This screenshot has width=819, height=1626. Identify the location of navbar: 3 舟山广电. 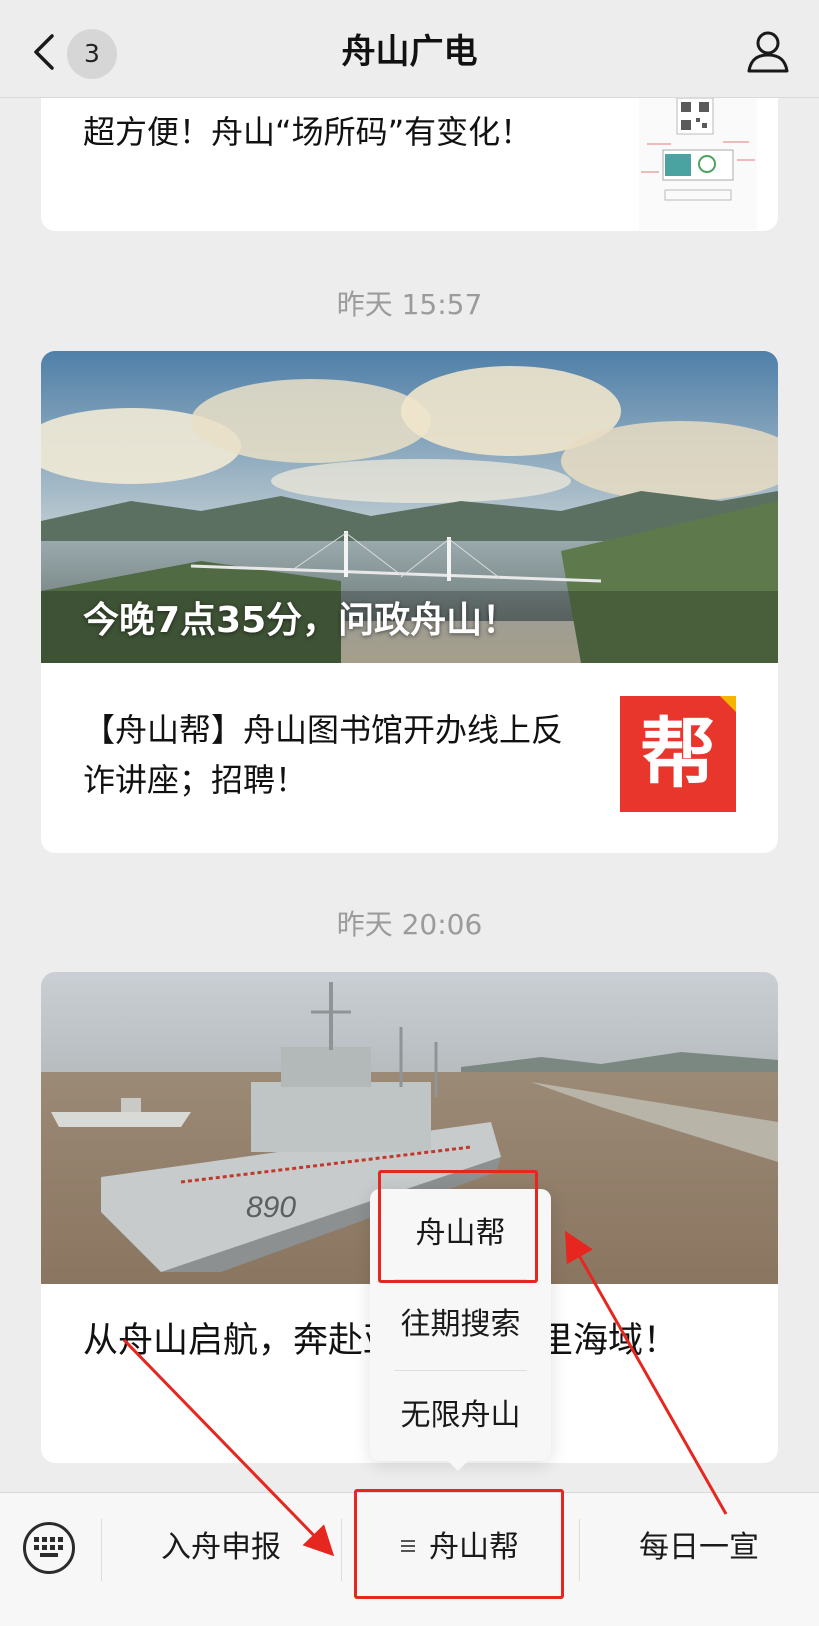
(409, 49).